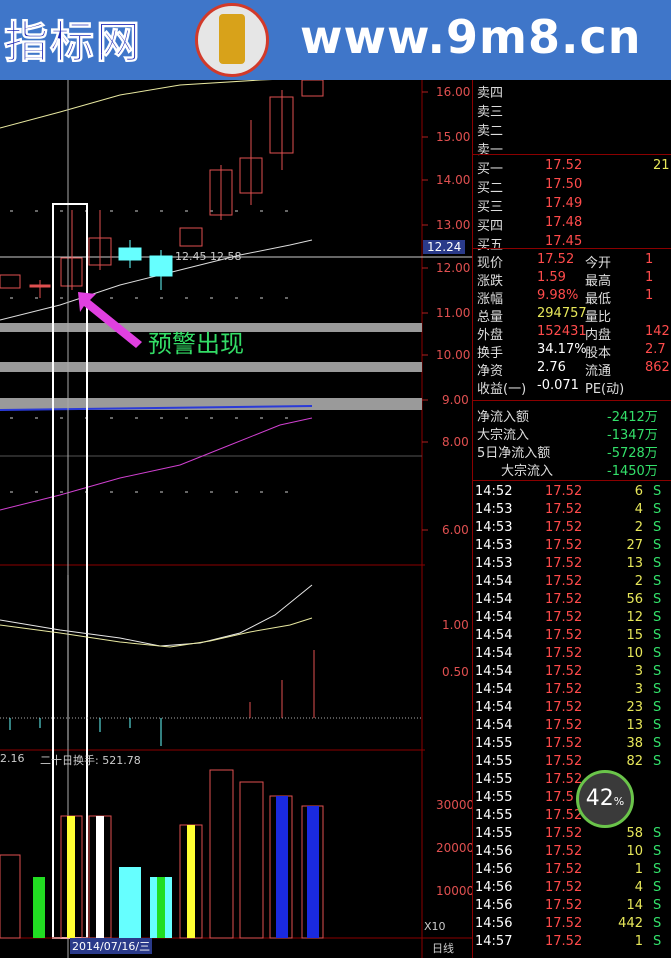  Describe the element at coordinates (111, 946) in the screenshot. I see `date-label: 2014/07/16/三` at that location.